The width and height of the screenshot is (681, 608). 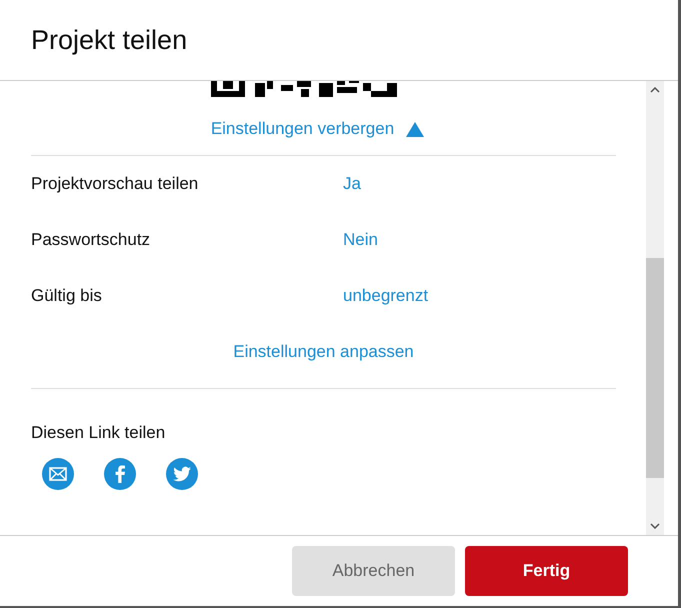 What do you see at coordinates (655, 368) in the screenshot?
I see `scrollbar-thumb` at bounding box center [655, 368].